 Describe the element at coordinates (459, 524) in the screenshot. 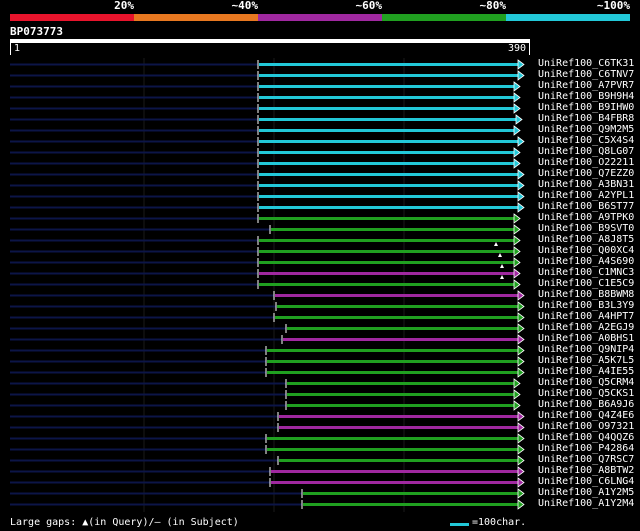

I see `footer-scale-bar` at that location.